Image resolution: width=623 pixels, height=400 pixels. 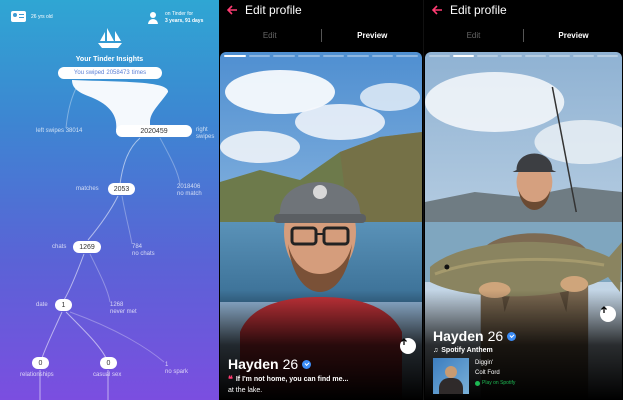 I want to click on never-met-label: 1268 never met, so click(x=123, y=308).